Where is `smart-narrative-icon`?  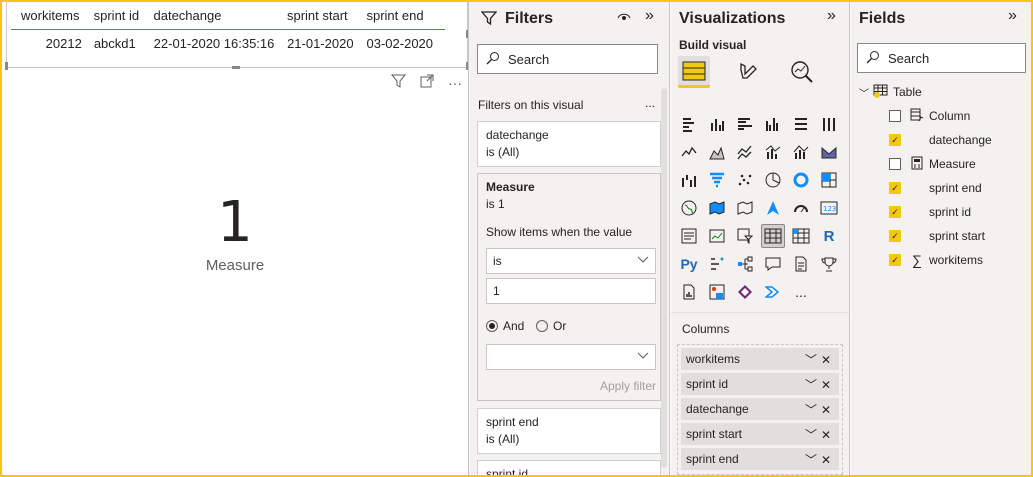
smart-narrative-icon is located at coordinates (801, 264).